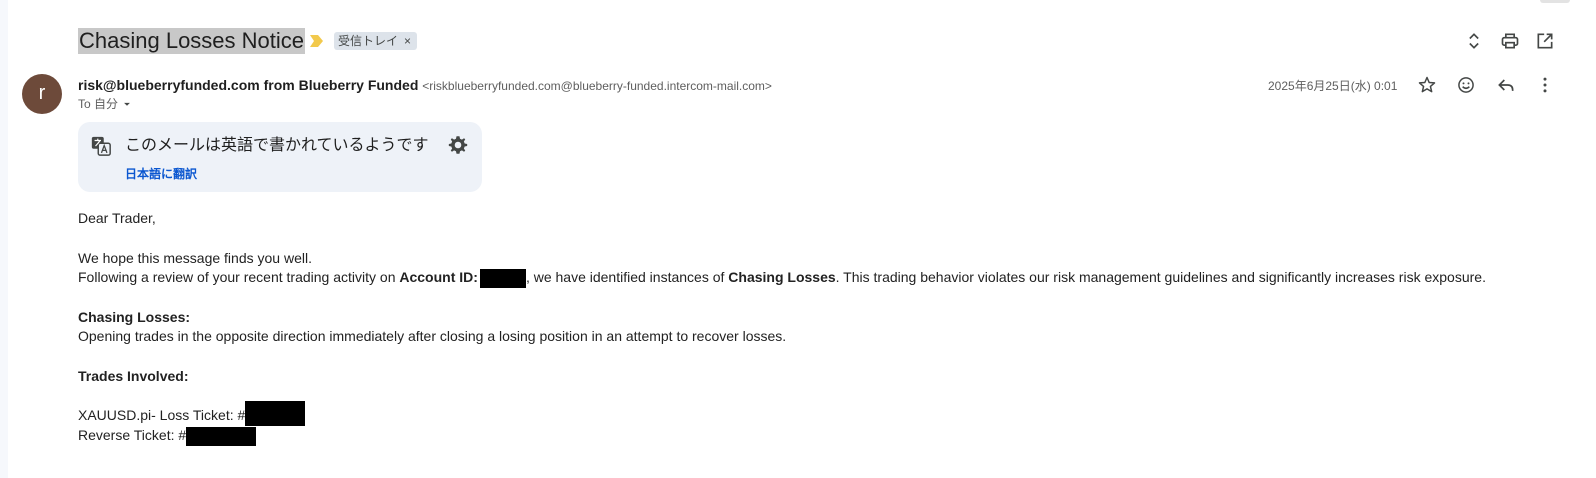 The height and width of the screenshot is (478, 1596). I want to click on recipient-details-toggle: To 自分, so click(106, 104).